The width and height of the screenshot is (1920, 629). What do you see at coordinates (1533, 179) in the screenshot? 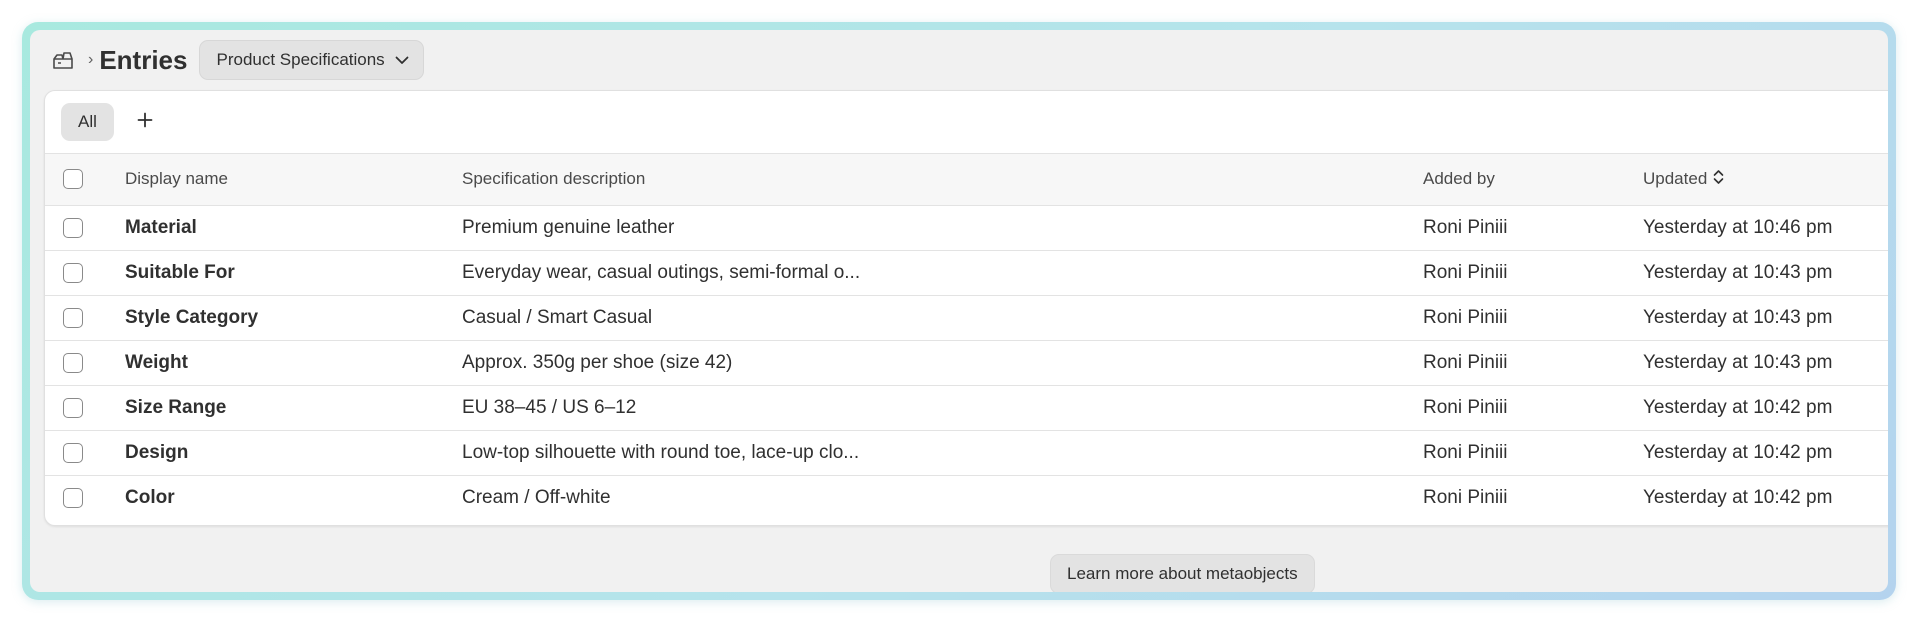
I see `column-header-added-by: Added by` at bounding box center [1533, 179].